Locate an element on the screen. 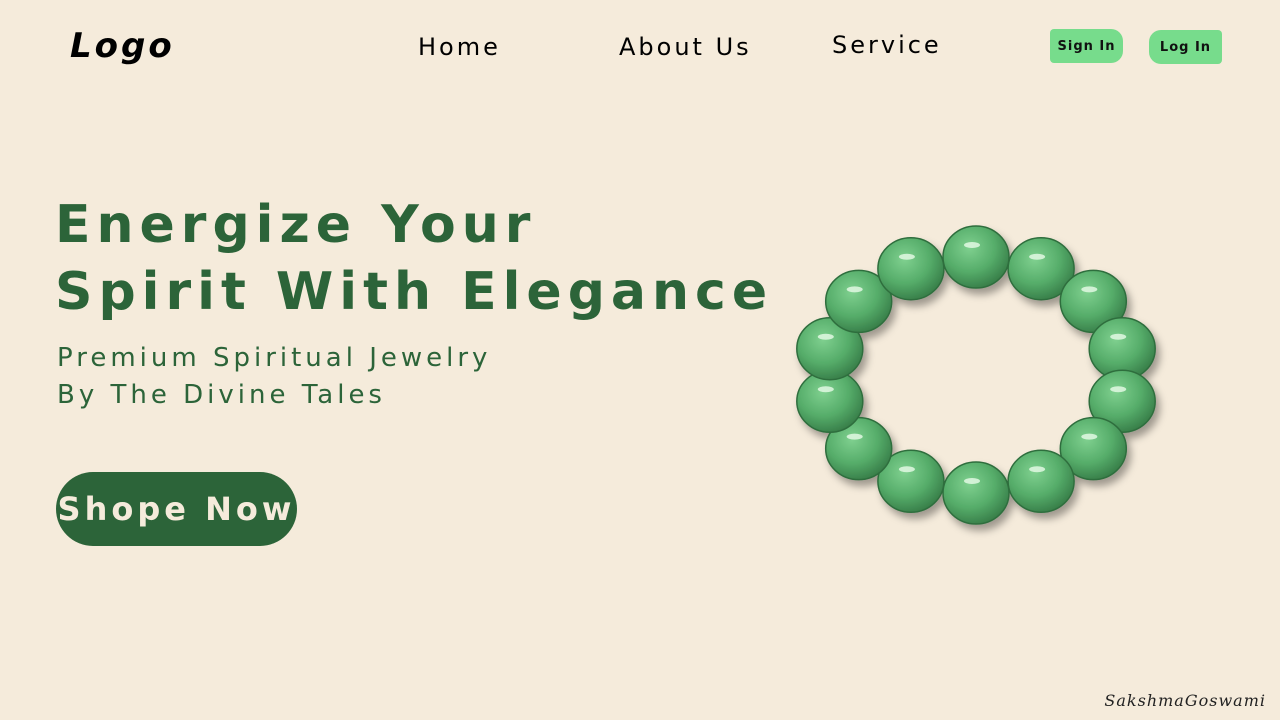 The width and height of the screenshot is (1280, 720). hero-subtitle-line2: By The Divine Tales is located at coordinates (221, 395).